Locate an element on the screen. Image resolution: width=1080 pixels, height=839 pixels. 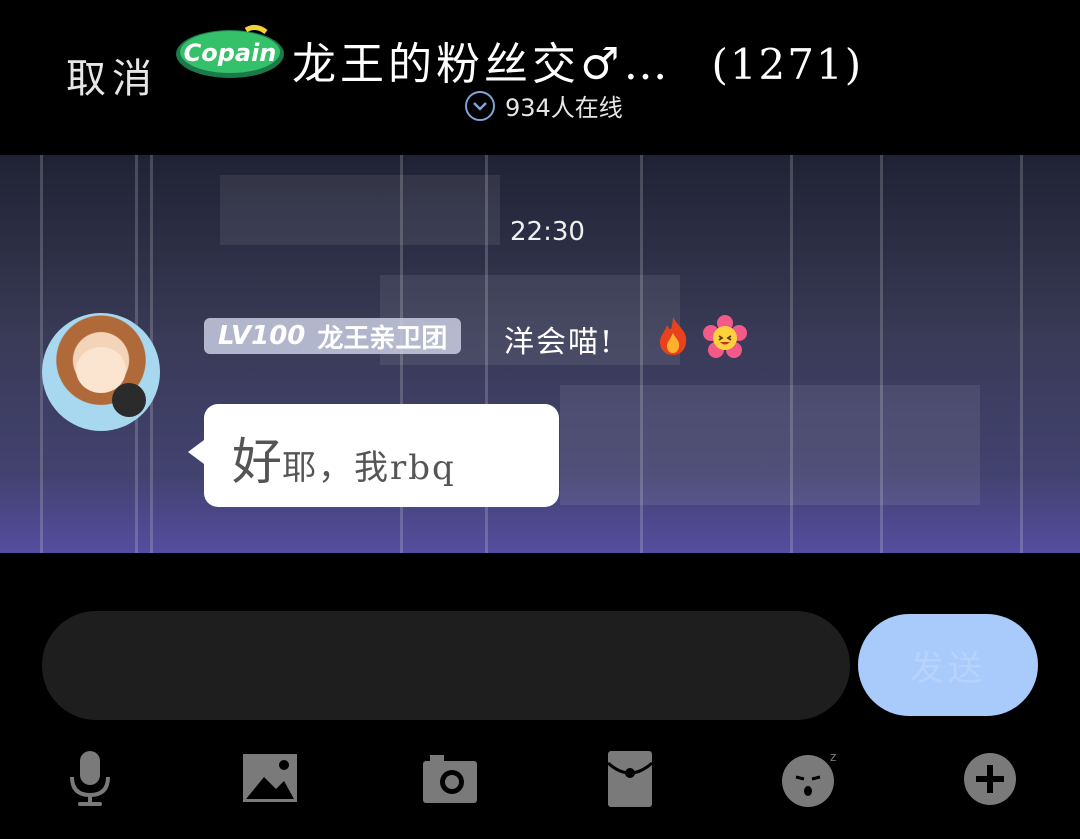
sender-name: 洋会喵! is located at coordinates (559, 339).